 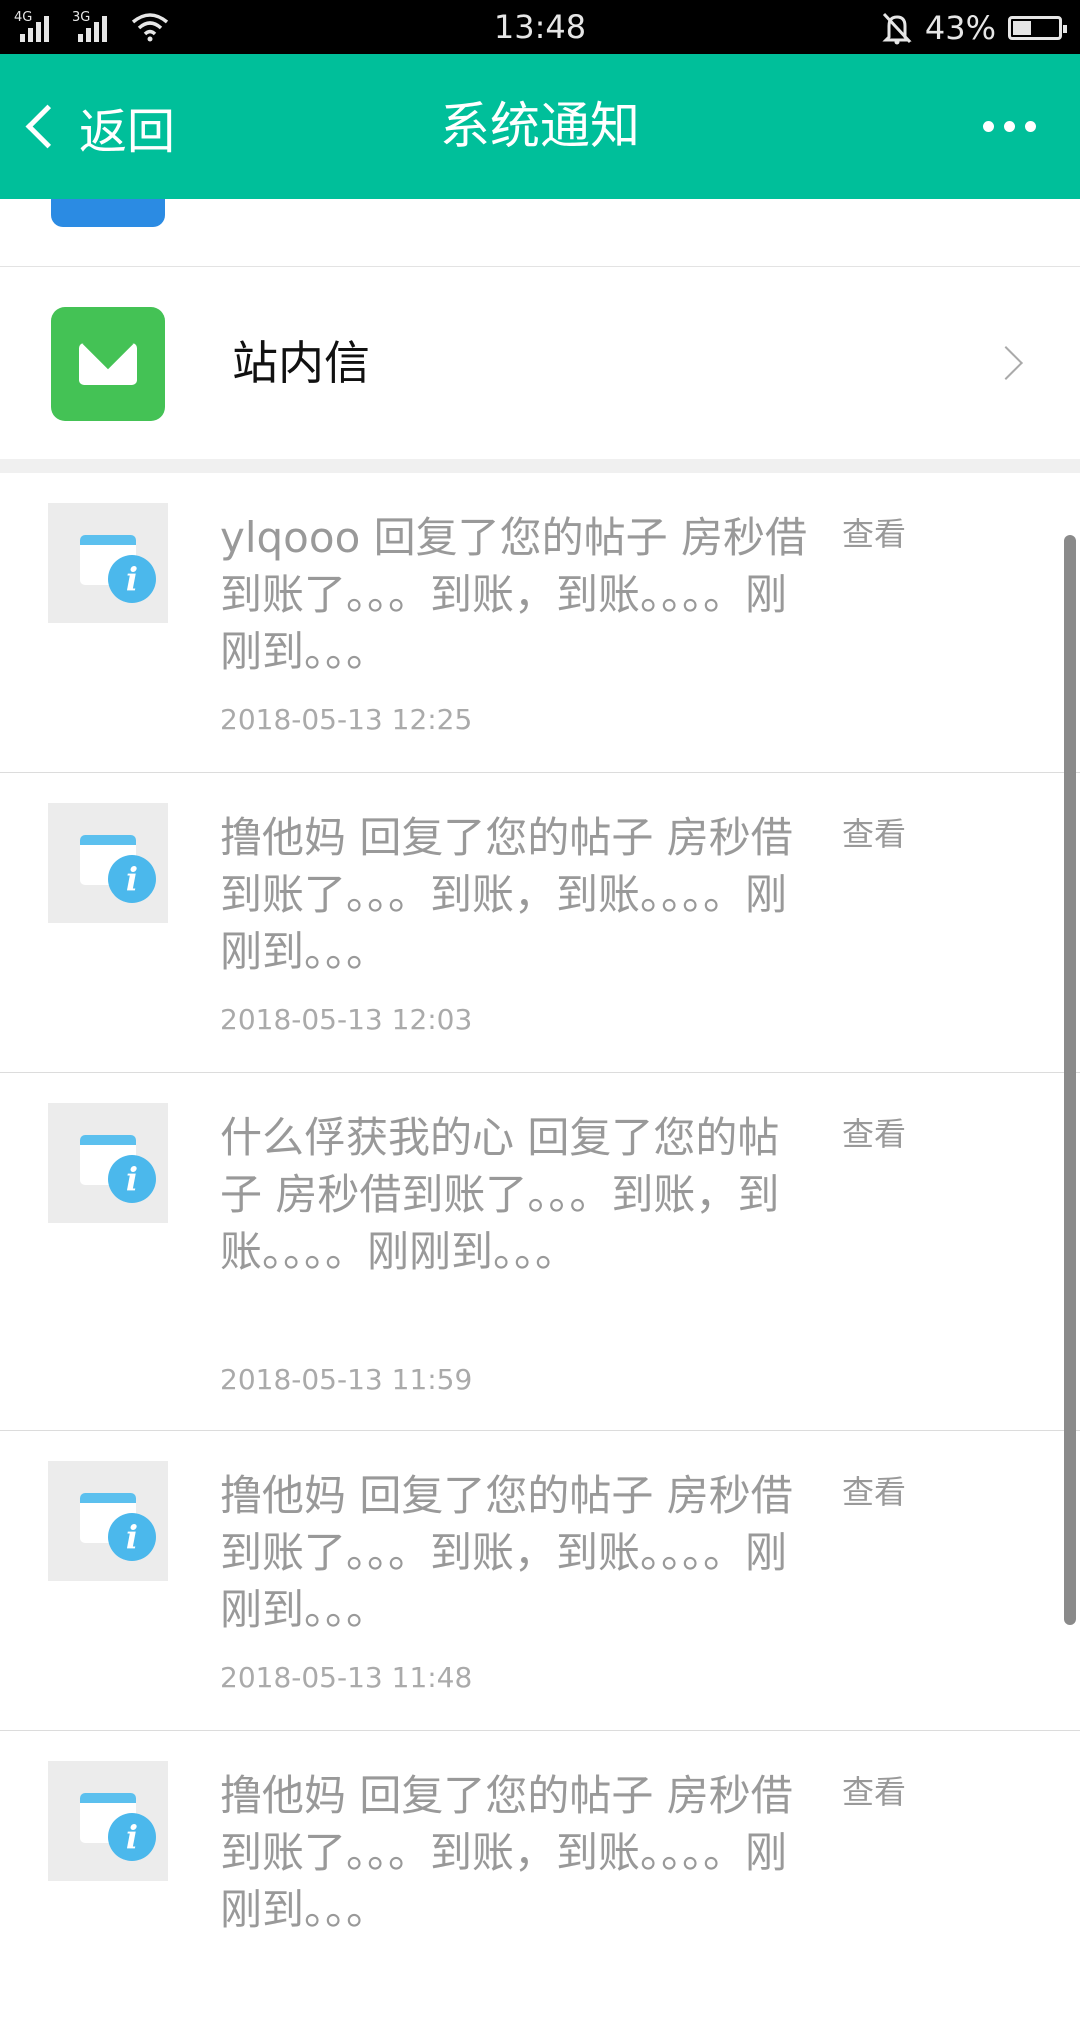 What do you see at coordinates (108, 364) in the screenshot?
I see `mail-icon` at bounding box center [108, 364].